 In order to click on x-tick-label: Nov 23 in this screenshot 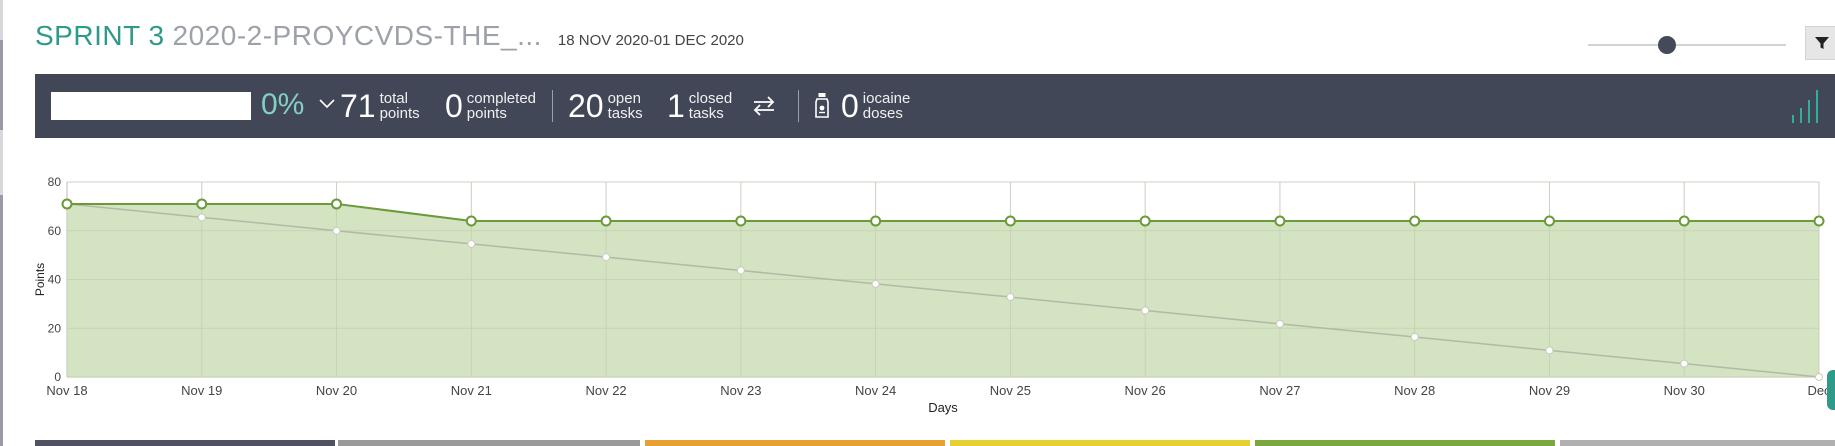, I will do `click(740, 390)`.